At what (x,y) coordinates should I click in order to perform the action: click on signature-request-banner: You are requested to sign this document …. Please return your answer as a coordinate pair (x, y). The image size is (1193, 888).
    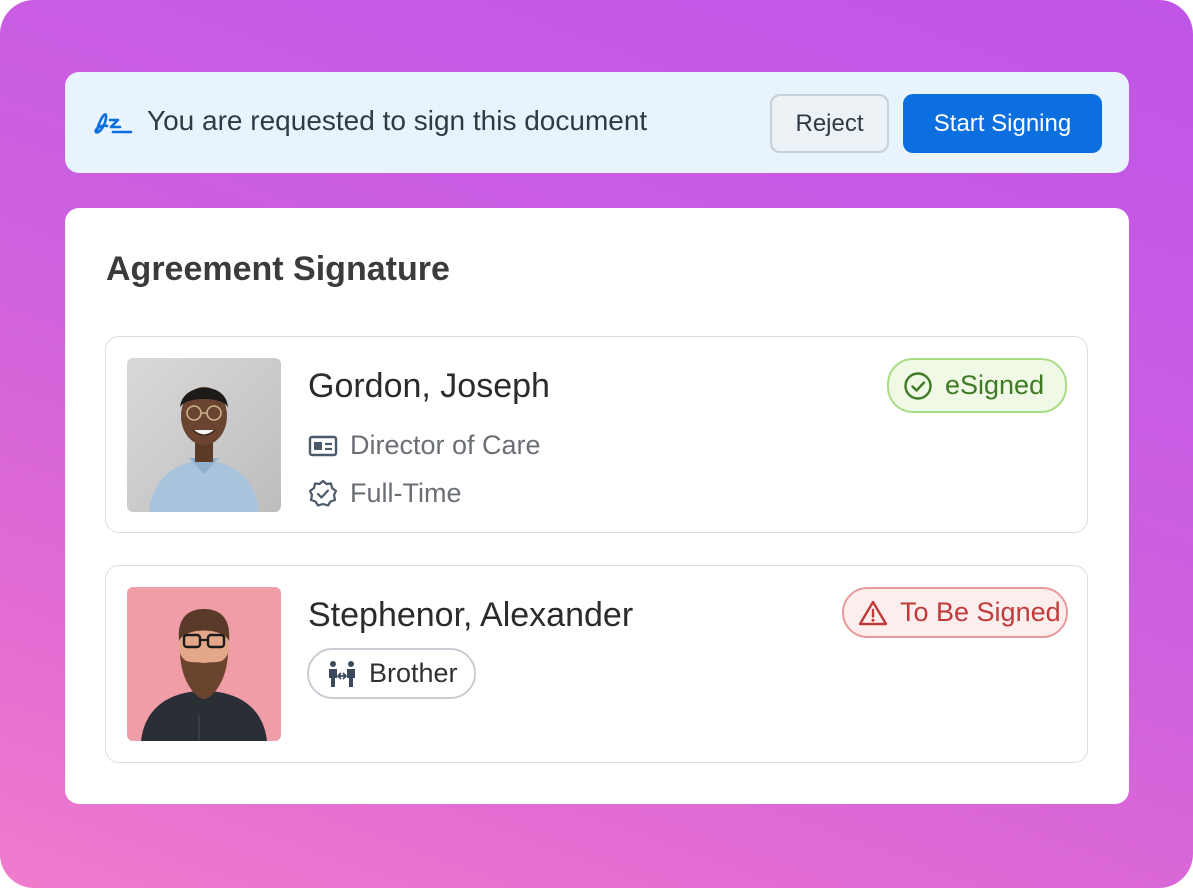
    Looking at the image, I should click on (597, 122).